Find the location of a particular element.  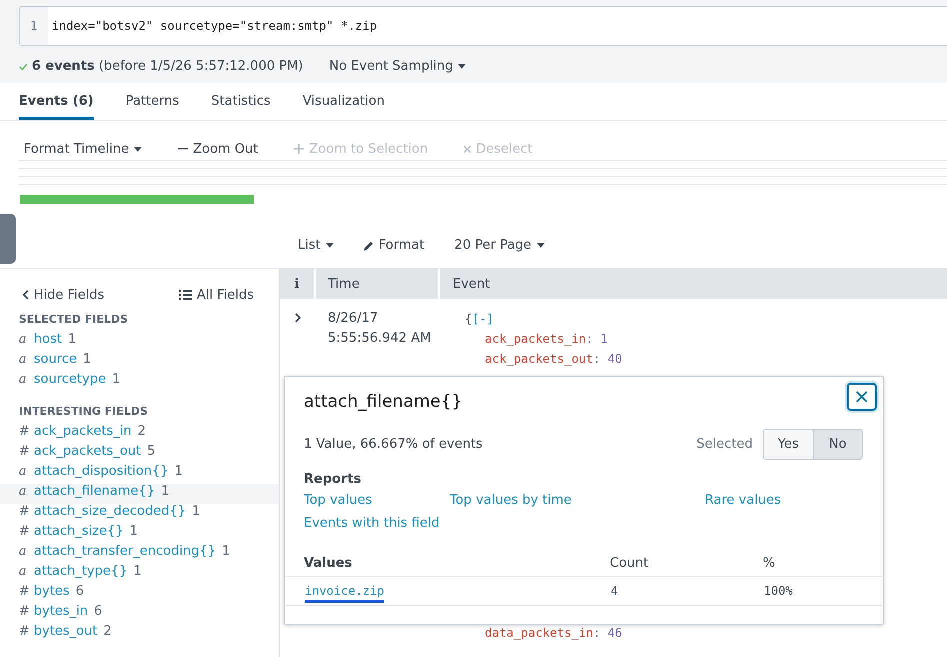

report-link: Top values by time is located at coordinates (577, 500).